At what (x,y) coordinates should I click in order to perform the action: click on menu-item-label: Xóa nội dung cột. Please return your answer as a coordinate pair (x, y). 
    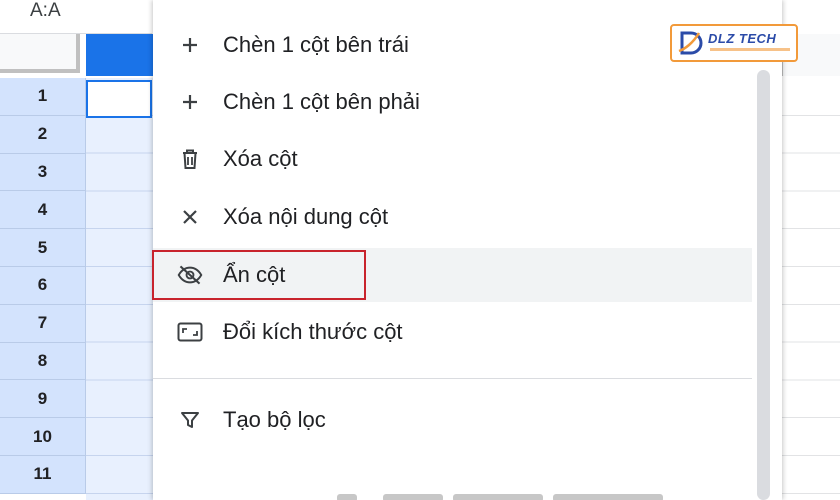
    Looking at the image, I should click on (306, 216).